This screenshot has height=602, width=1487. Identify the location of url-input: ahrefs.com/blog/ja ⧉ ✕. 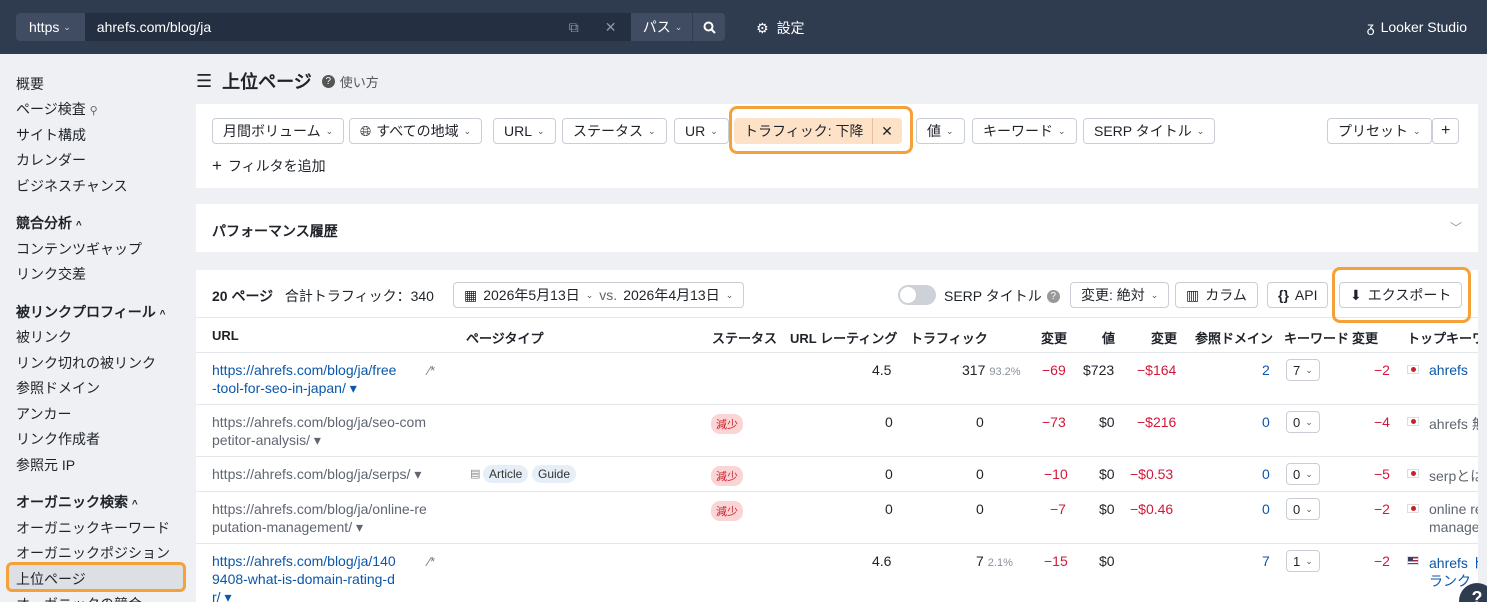
(357, 27).